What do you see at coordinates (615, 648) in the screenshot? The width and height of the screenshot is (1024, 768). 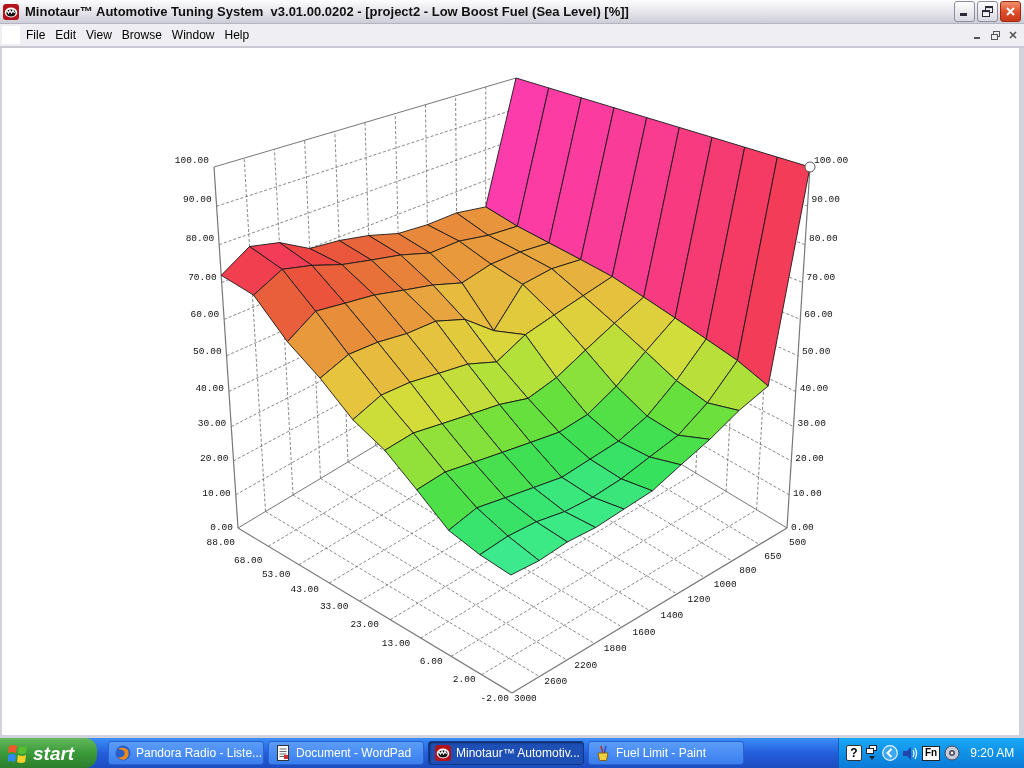 I see `rpm-axis-label: 1800` at bounding box center [615, 648].